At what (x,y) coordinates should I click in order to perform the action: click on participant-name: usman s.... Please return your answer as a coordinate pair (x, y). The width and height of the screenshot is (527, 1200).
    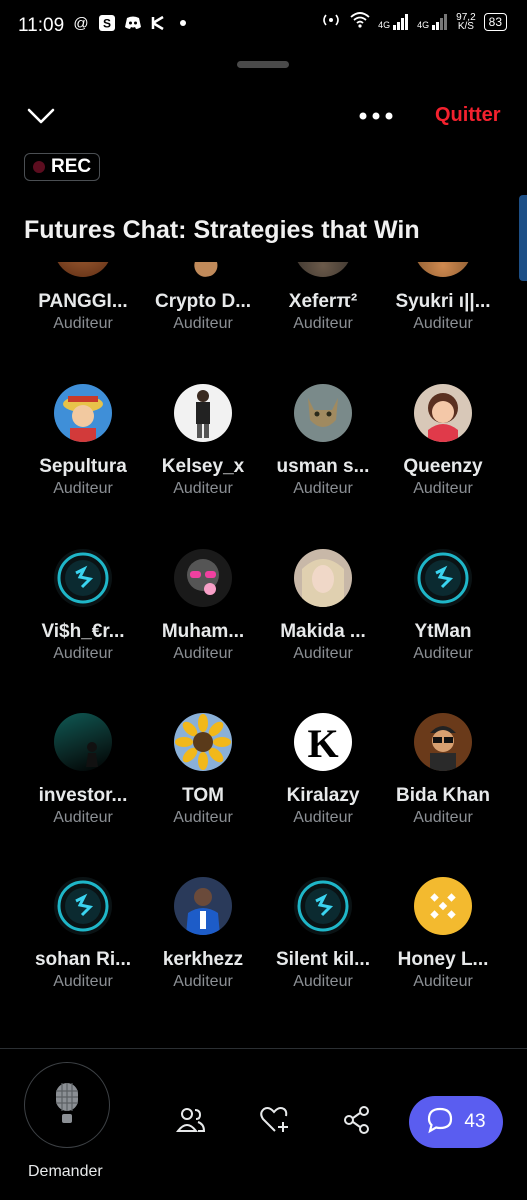
    Looking at the image, I should click on (323, 466).